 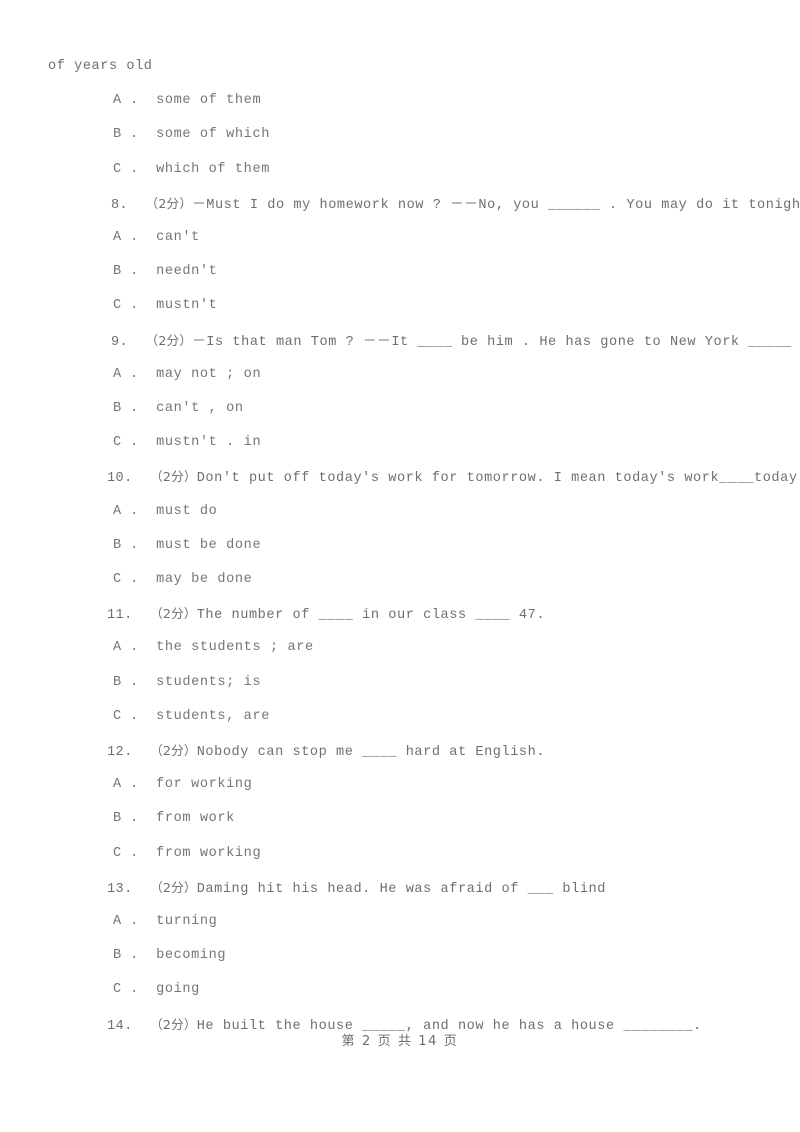 What do you see at coordinates (209, 101) in the screenshot?
I see `option-text: some of them` at bounding box center [209, 101].